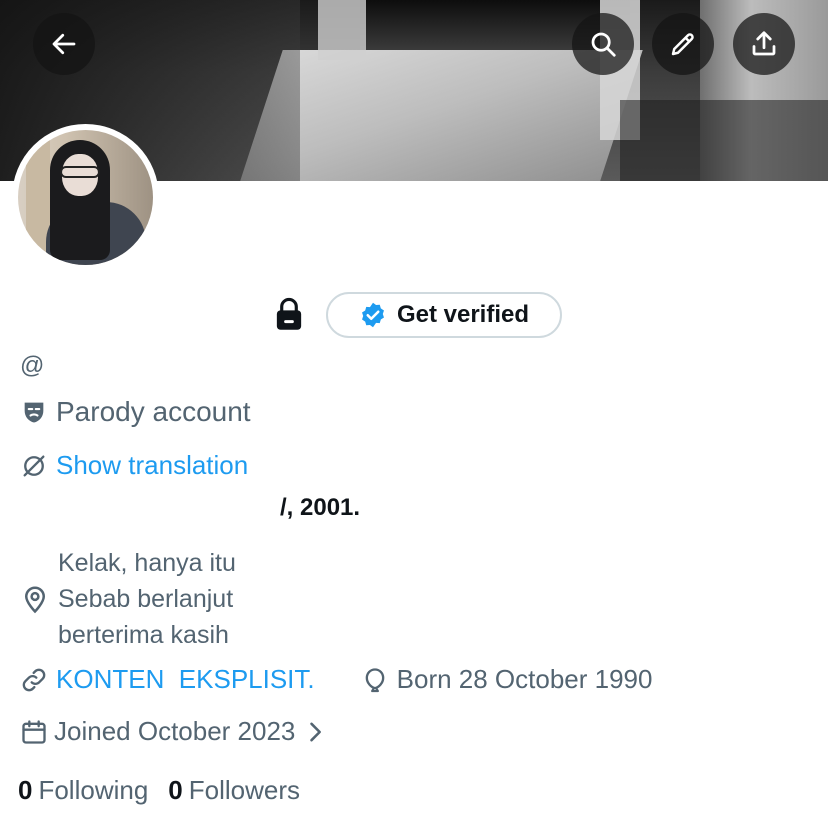 This screenshot has width=828, height=840. I want to click on avatar-photo, so click(85, 197).